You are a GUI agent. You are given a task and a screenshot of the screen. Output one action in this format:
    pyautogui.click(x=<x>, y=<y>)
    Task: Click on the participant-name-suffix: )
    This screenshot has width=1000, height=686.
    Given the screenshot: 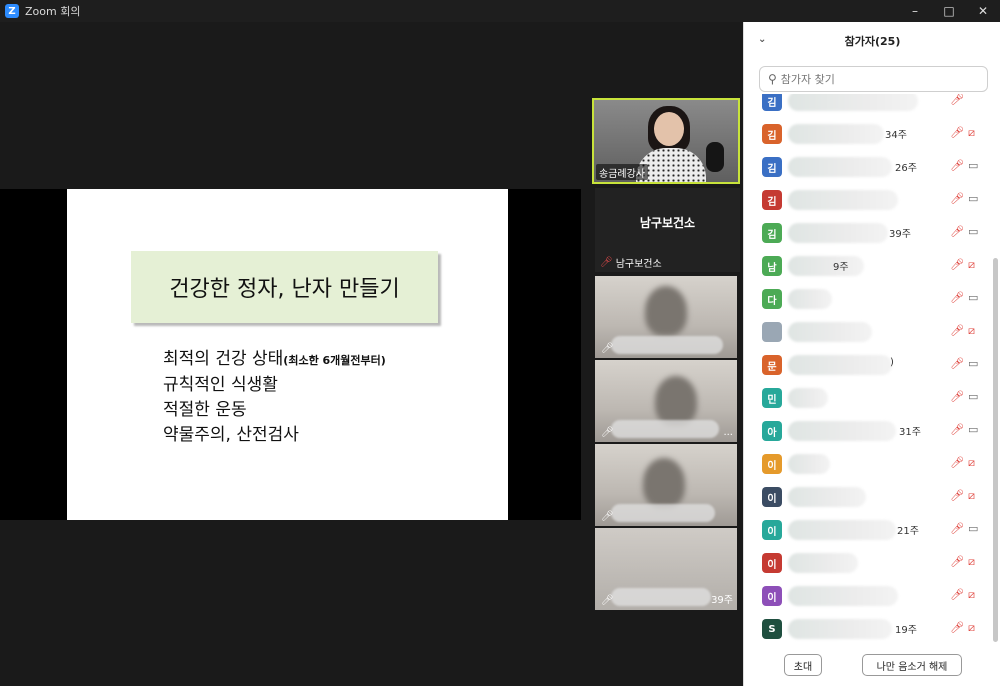 What is the action you would take?
    pyautogui.click(x=892, y=362)
    